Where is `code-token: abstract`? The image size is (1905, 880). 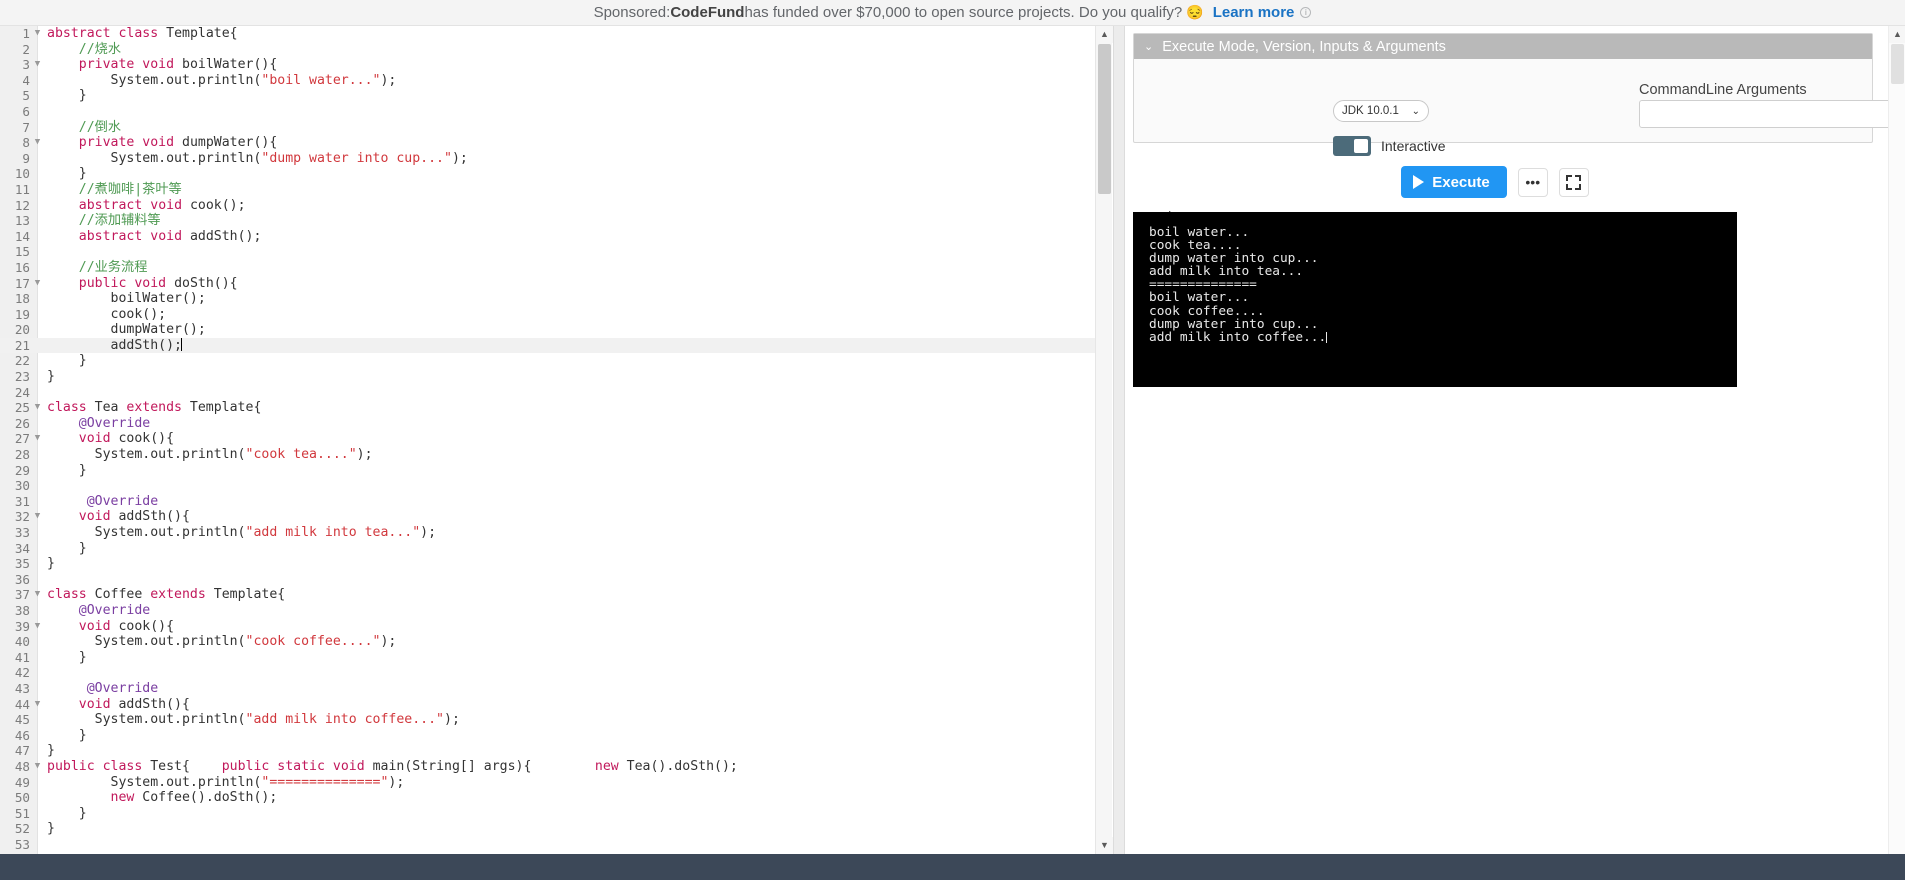
code-token: abstract is located at coordinates (110, 205).